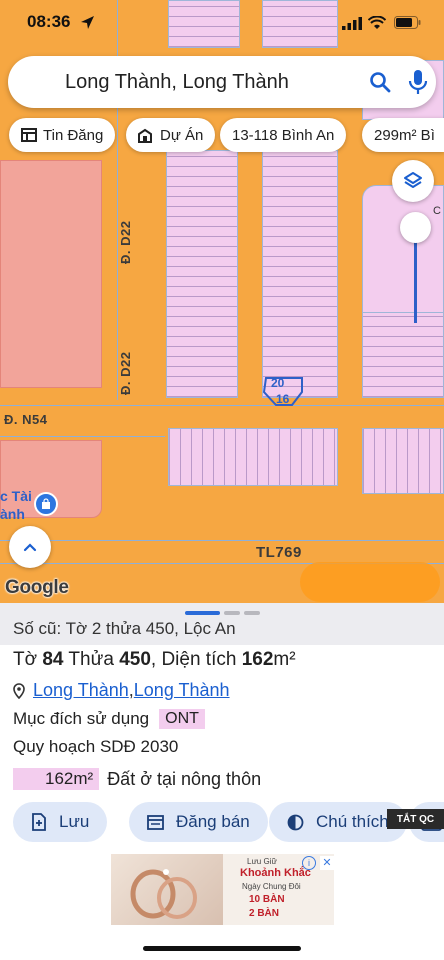 This screenshot has height=960, width=444. What do you see at coordinates (407, 22) in the screenshot?
I see `battery-icon` at bounding box center [407, 22].